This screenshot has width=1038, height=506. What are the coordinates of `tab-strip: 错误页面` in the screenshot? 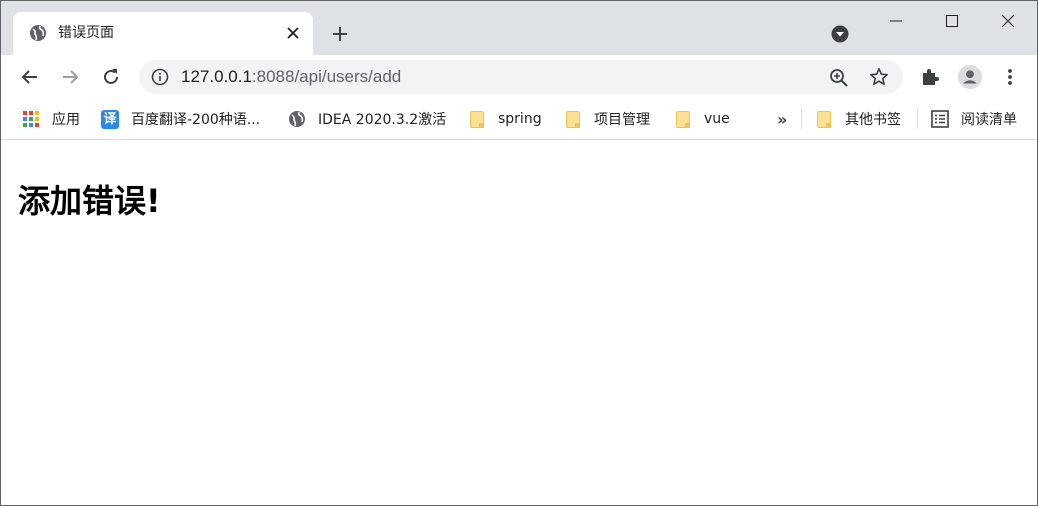 It's located at (519, 28).